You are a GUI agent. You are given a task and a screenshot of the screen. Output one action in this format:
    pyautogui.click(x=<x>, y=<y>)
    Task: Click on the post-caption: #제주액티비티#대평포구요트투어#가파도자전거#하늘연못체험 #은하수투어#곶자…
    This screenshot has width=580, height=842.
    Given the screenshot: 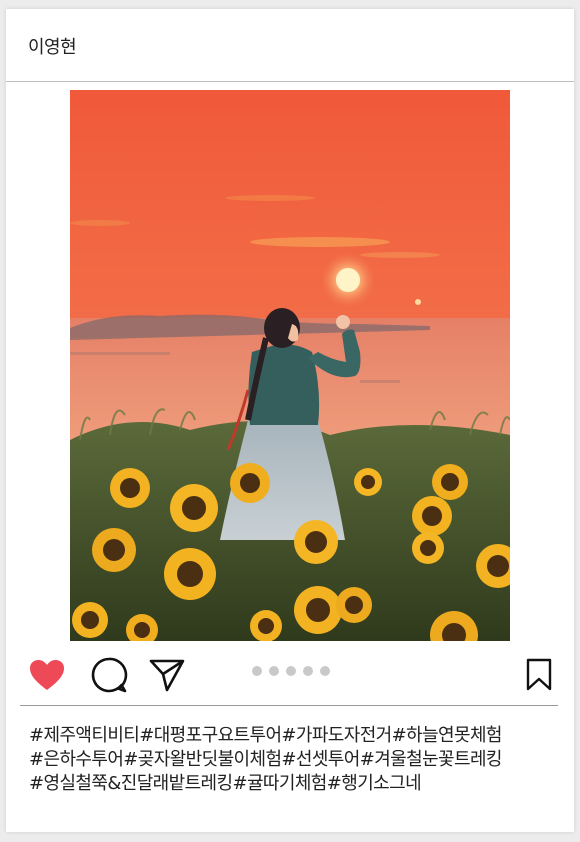 What is the action you would take?
    pyautogui.click(x=294, y=760)
    